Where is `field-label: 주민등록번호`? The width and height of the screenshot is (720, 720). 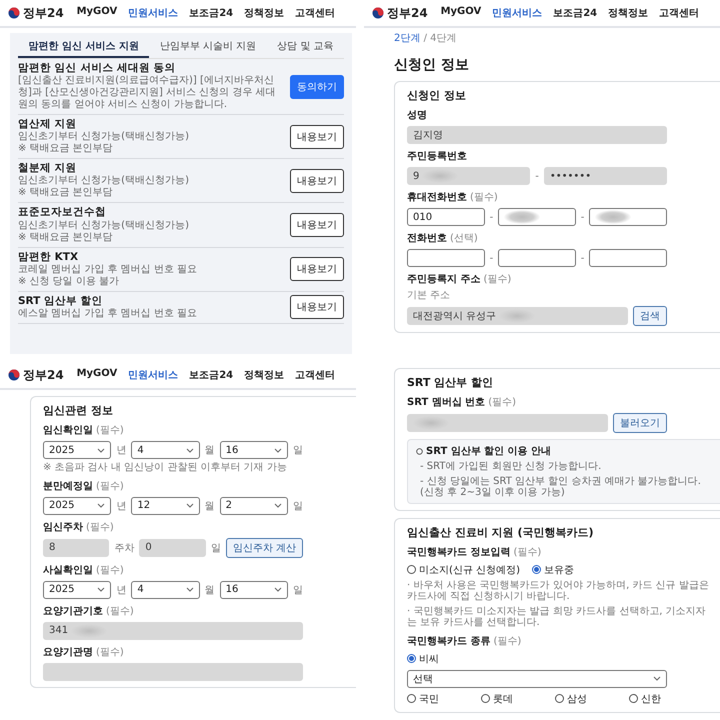
field-label: 주민등록번호 is located at coordinates (437, 156).